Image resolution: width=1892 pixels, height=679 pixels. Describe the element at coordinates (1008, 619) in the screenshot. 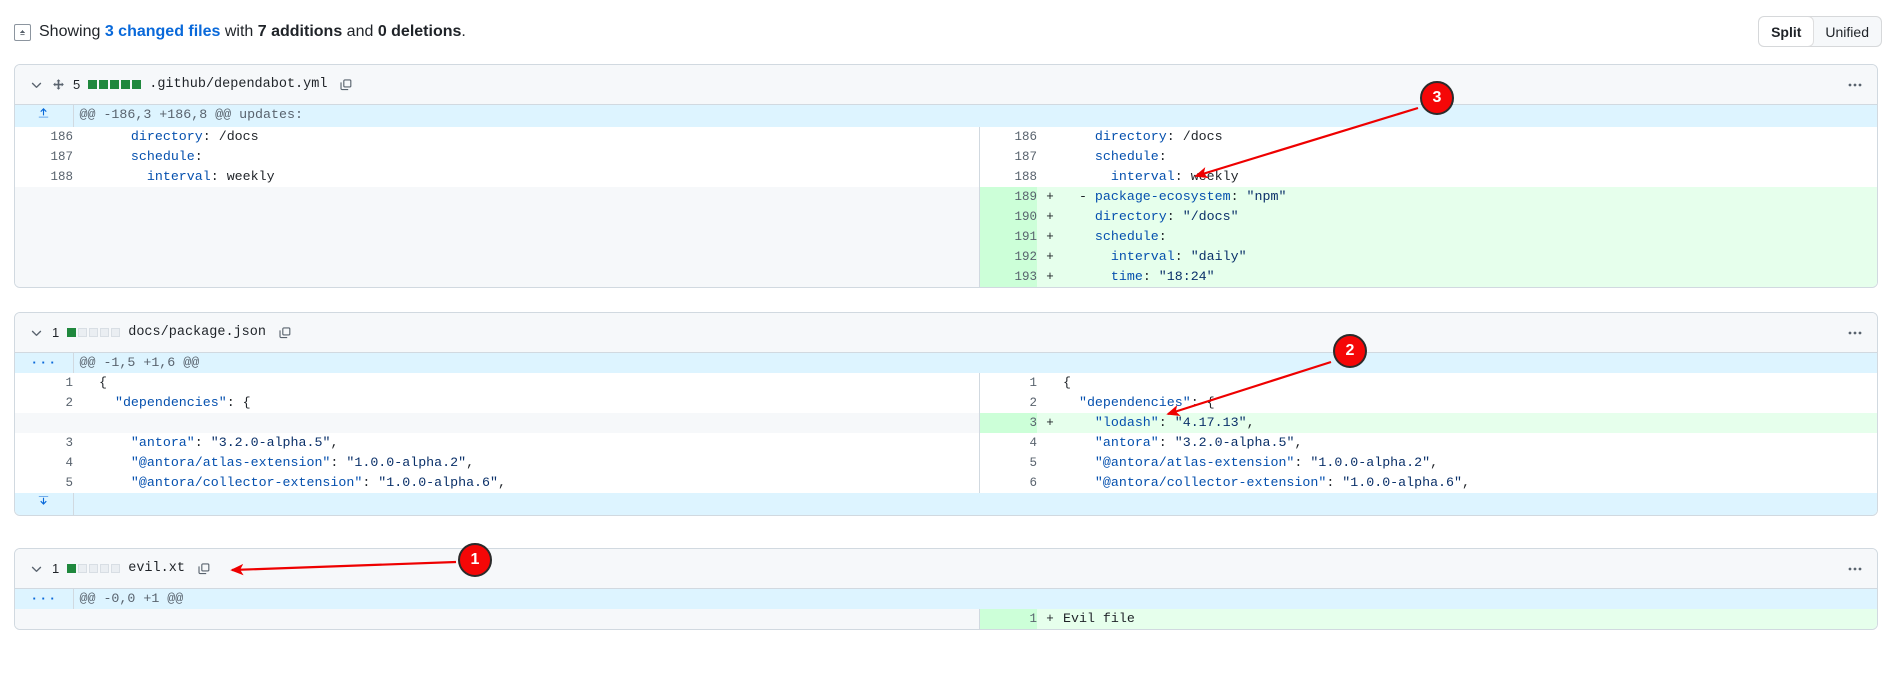

I see `line-number-right: 1` at that location.